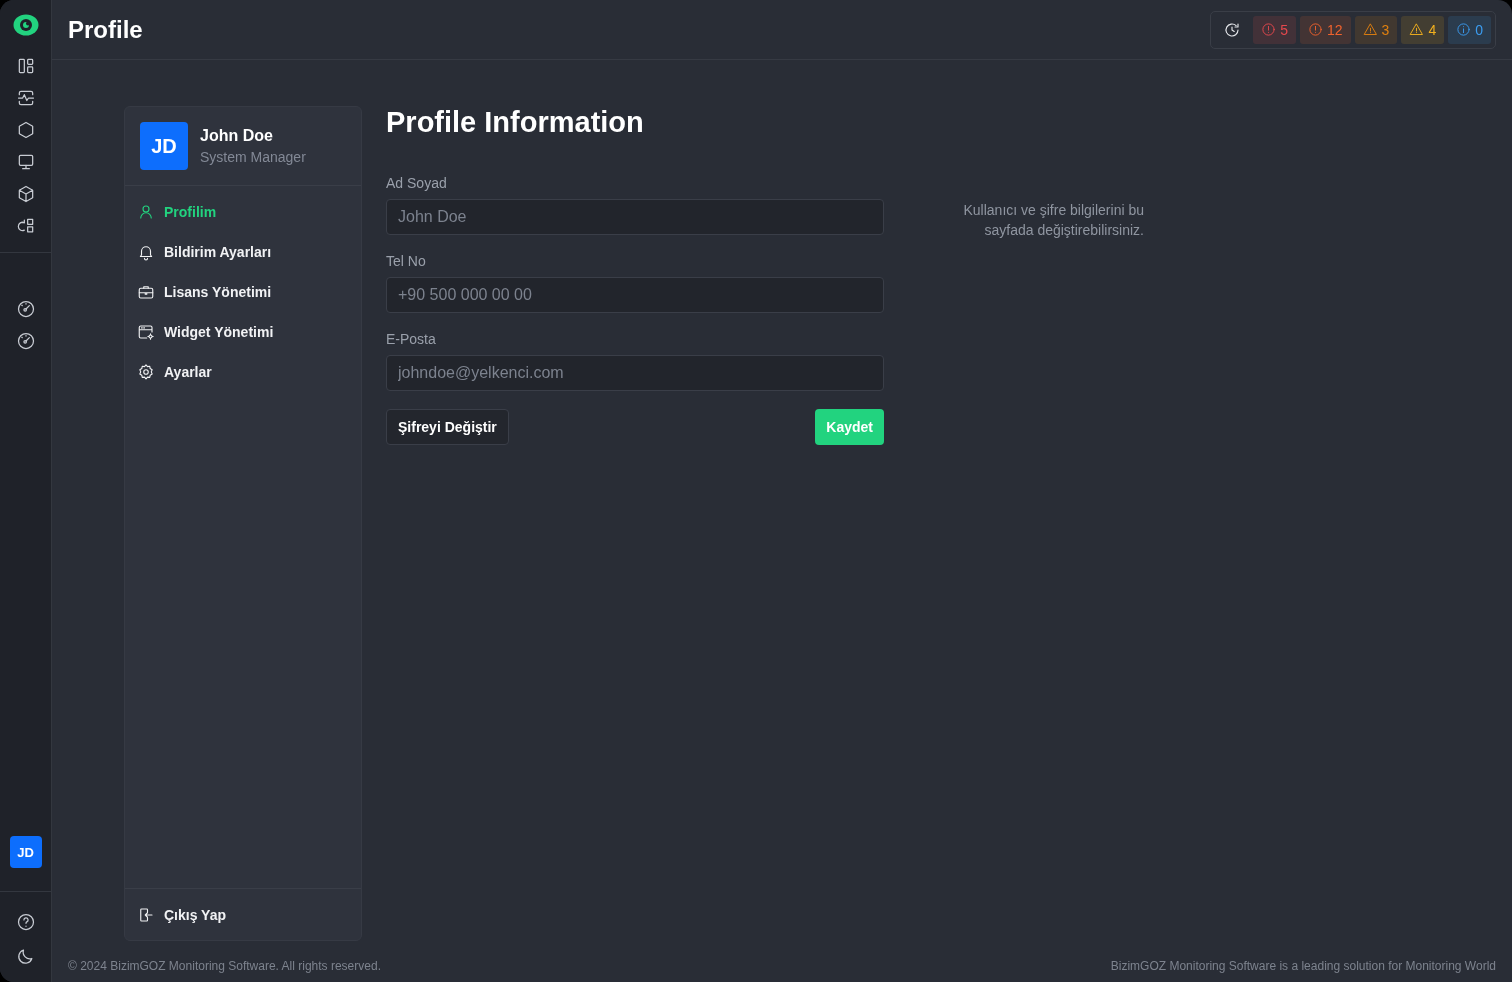  I want to click on menu-item: Profilim, so click(243, 212).